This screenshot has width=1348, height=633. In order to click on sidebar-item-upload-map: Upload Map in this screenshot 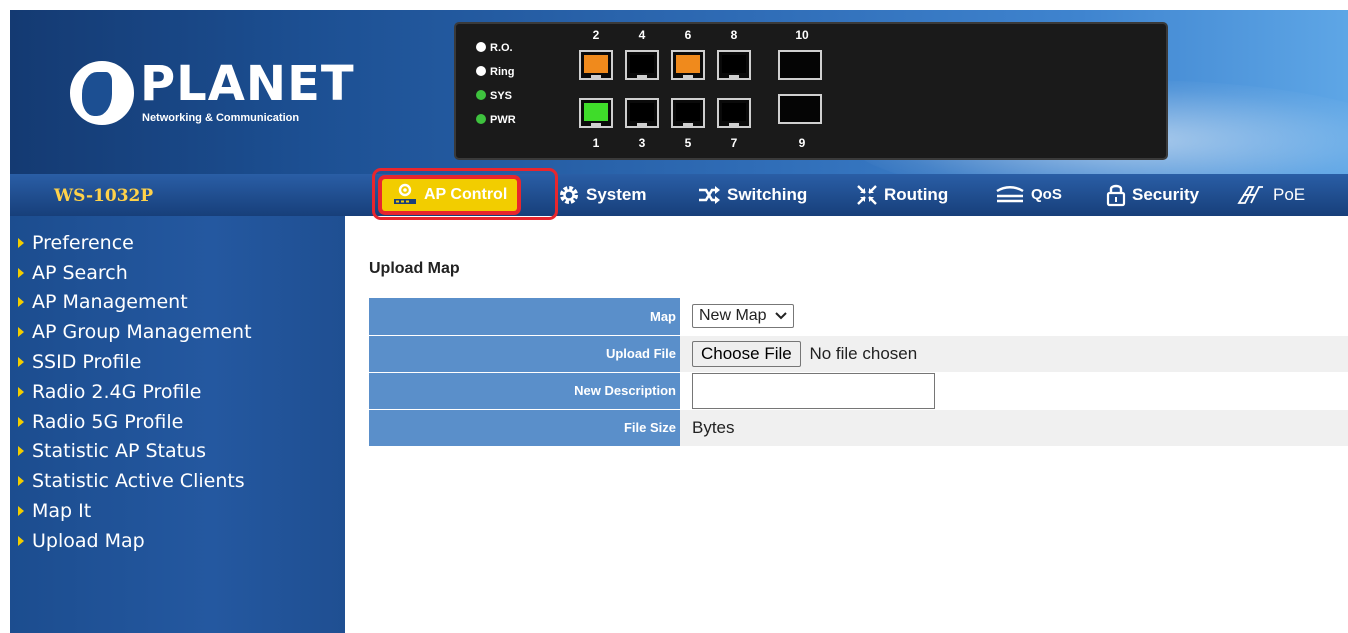, I will do `click(177, 541)`.